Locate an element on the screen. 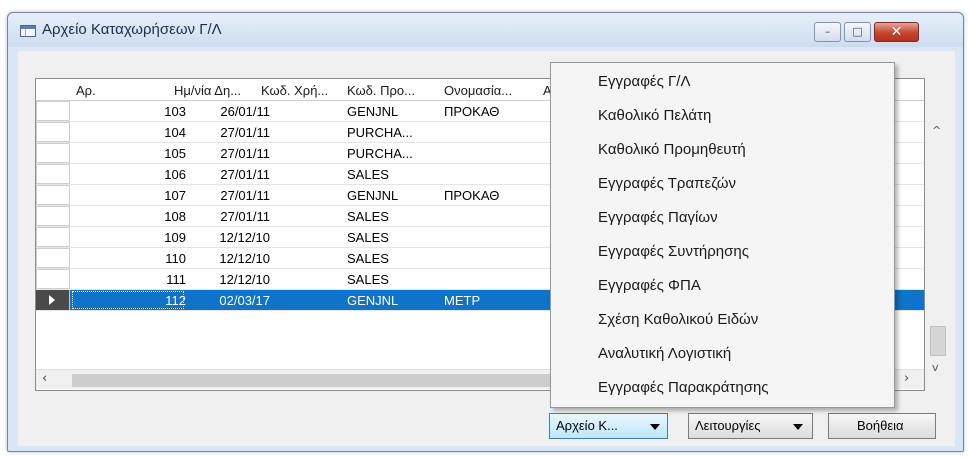 Image resolution: width=971 pixels, height=457 pixels. cell-no: 106 is located at coordinates (175, 174).